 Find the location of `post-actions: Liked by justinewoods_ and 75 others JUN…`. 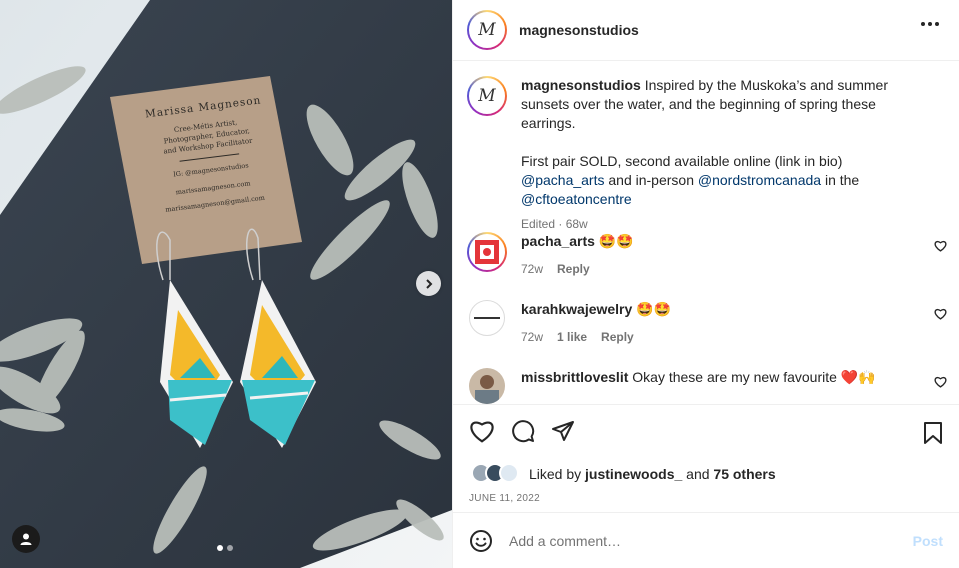

post-actions: Liked by justinewoods_ and 75 others JUN… is located at coordinates (706, 458).